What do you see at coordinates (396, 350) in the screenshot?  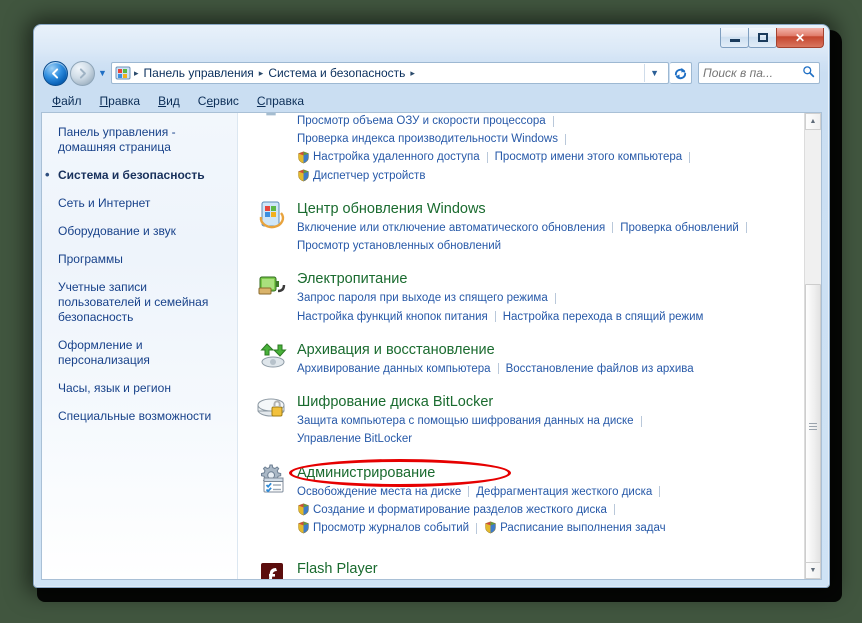 I see `category-title: Архивация и восстановление` at bounding box center [396, 350].